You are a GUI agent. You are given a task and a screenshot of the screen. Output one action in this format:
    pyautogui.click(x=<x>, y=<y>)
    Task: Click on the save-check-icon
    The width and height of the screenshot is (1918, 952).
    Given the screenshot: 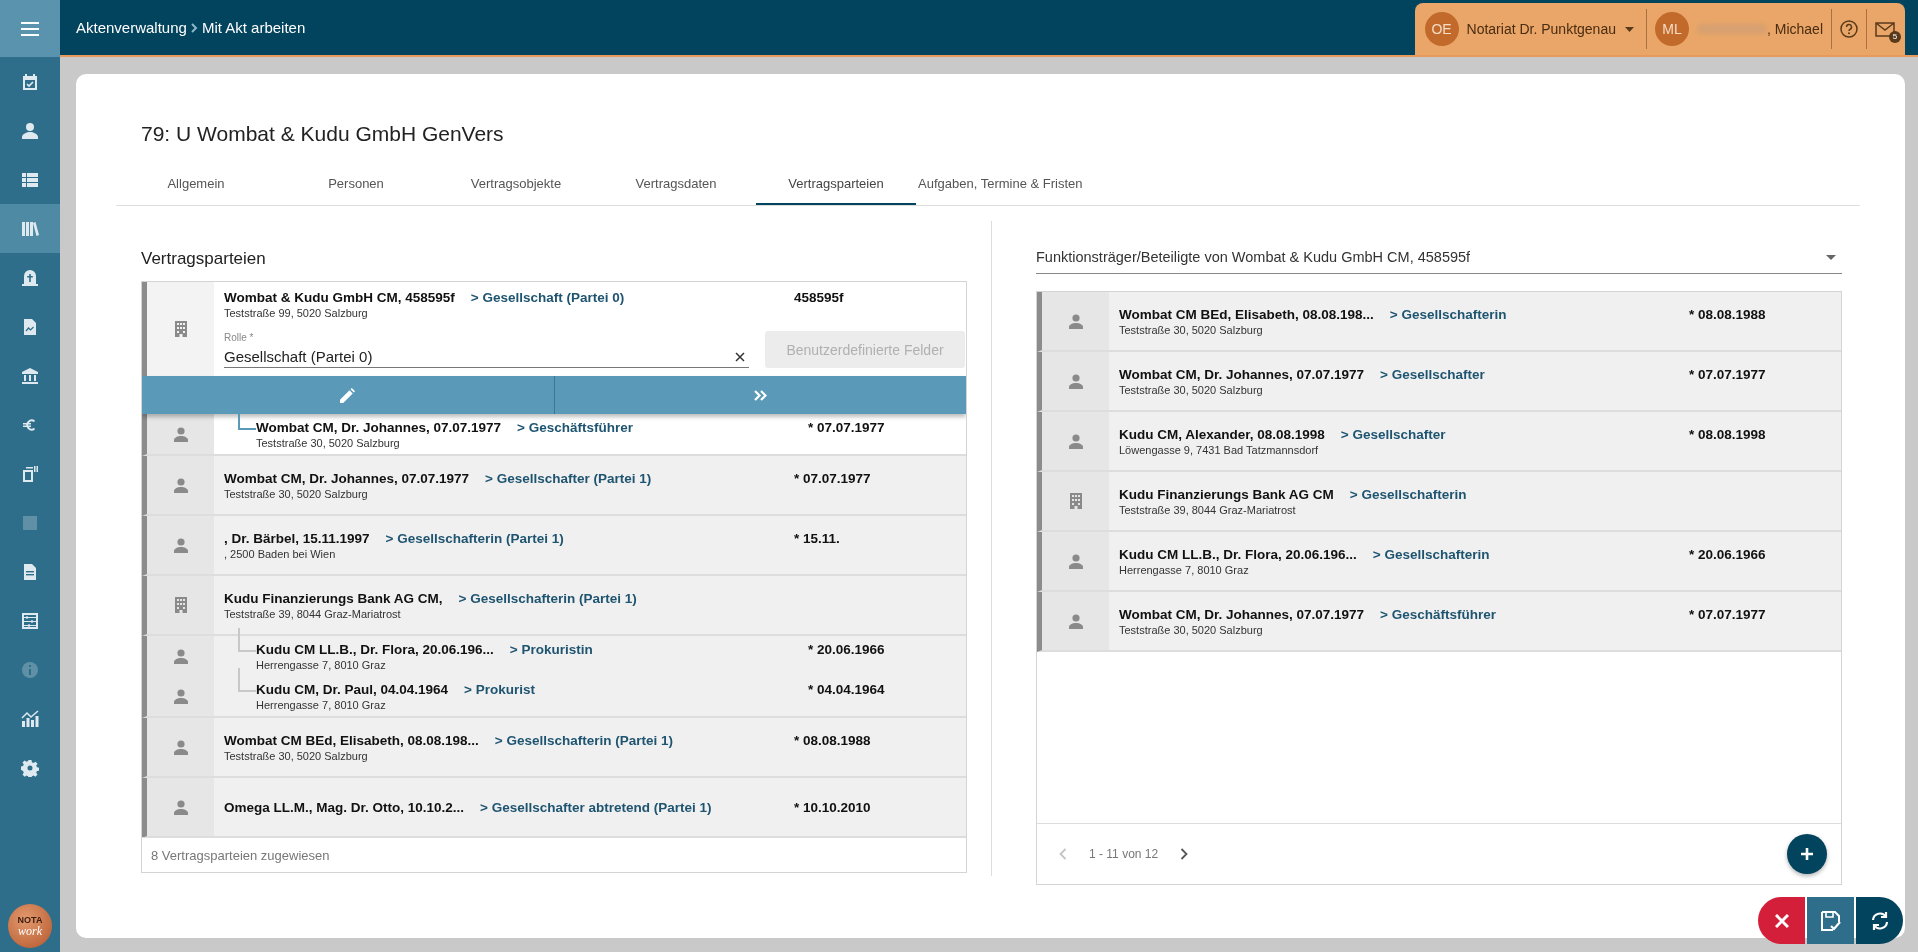 What is the action you would take?
    pyautogui.click(x=1830, y=920)
    